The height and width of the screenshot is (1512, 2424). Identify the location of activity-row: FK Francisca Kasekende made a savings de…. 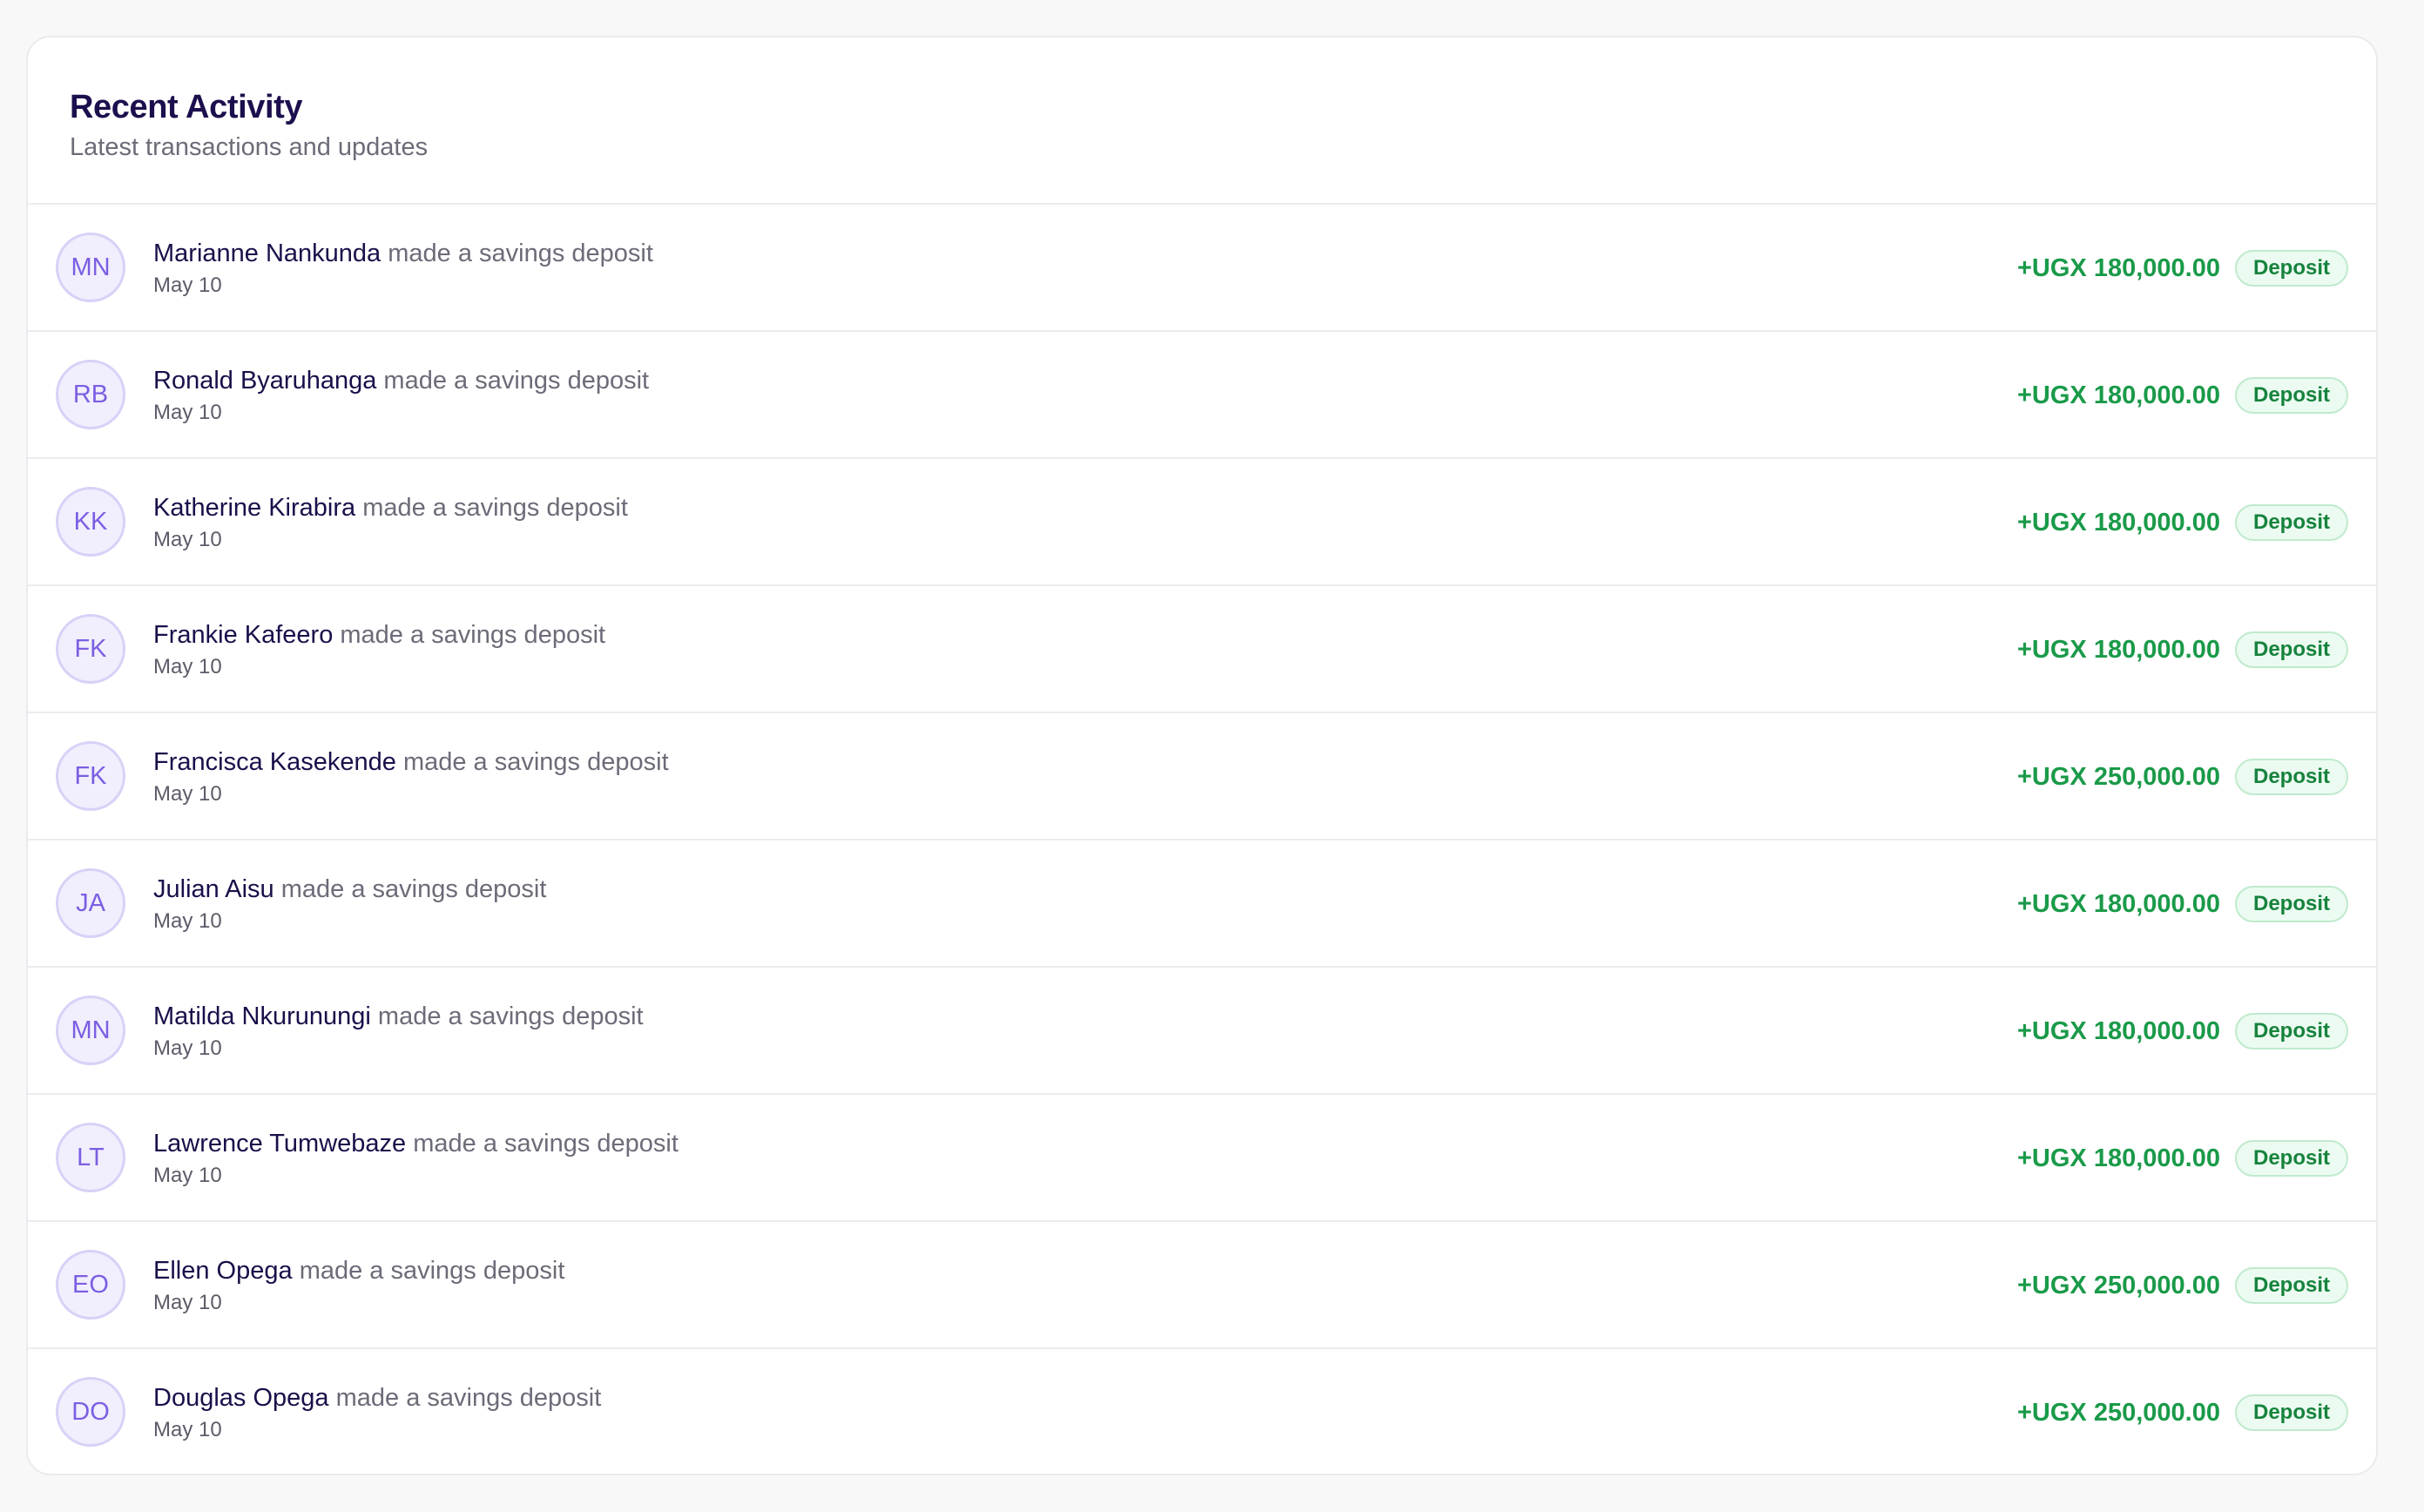
(1202, 776).